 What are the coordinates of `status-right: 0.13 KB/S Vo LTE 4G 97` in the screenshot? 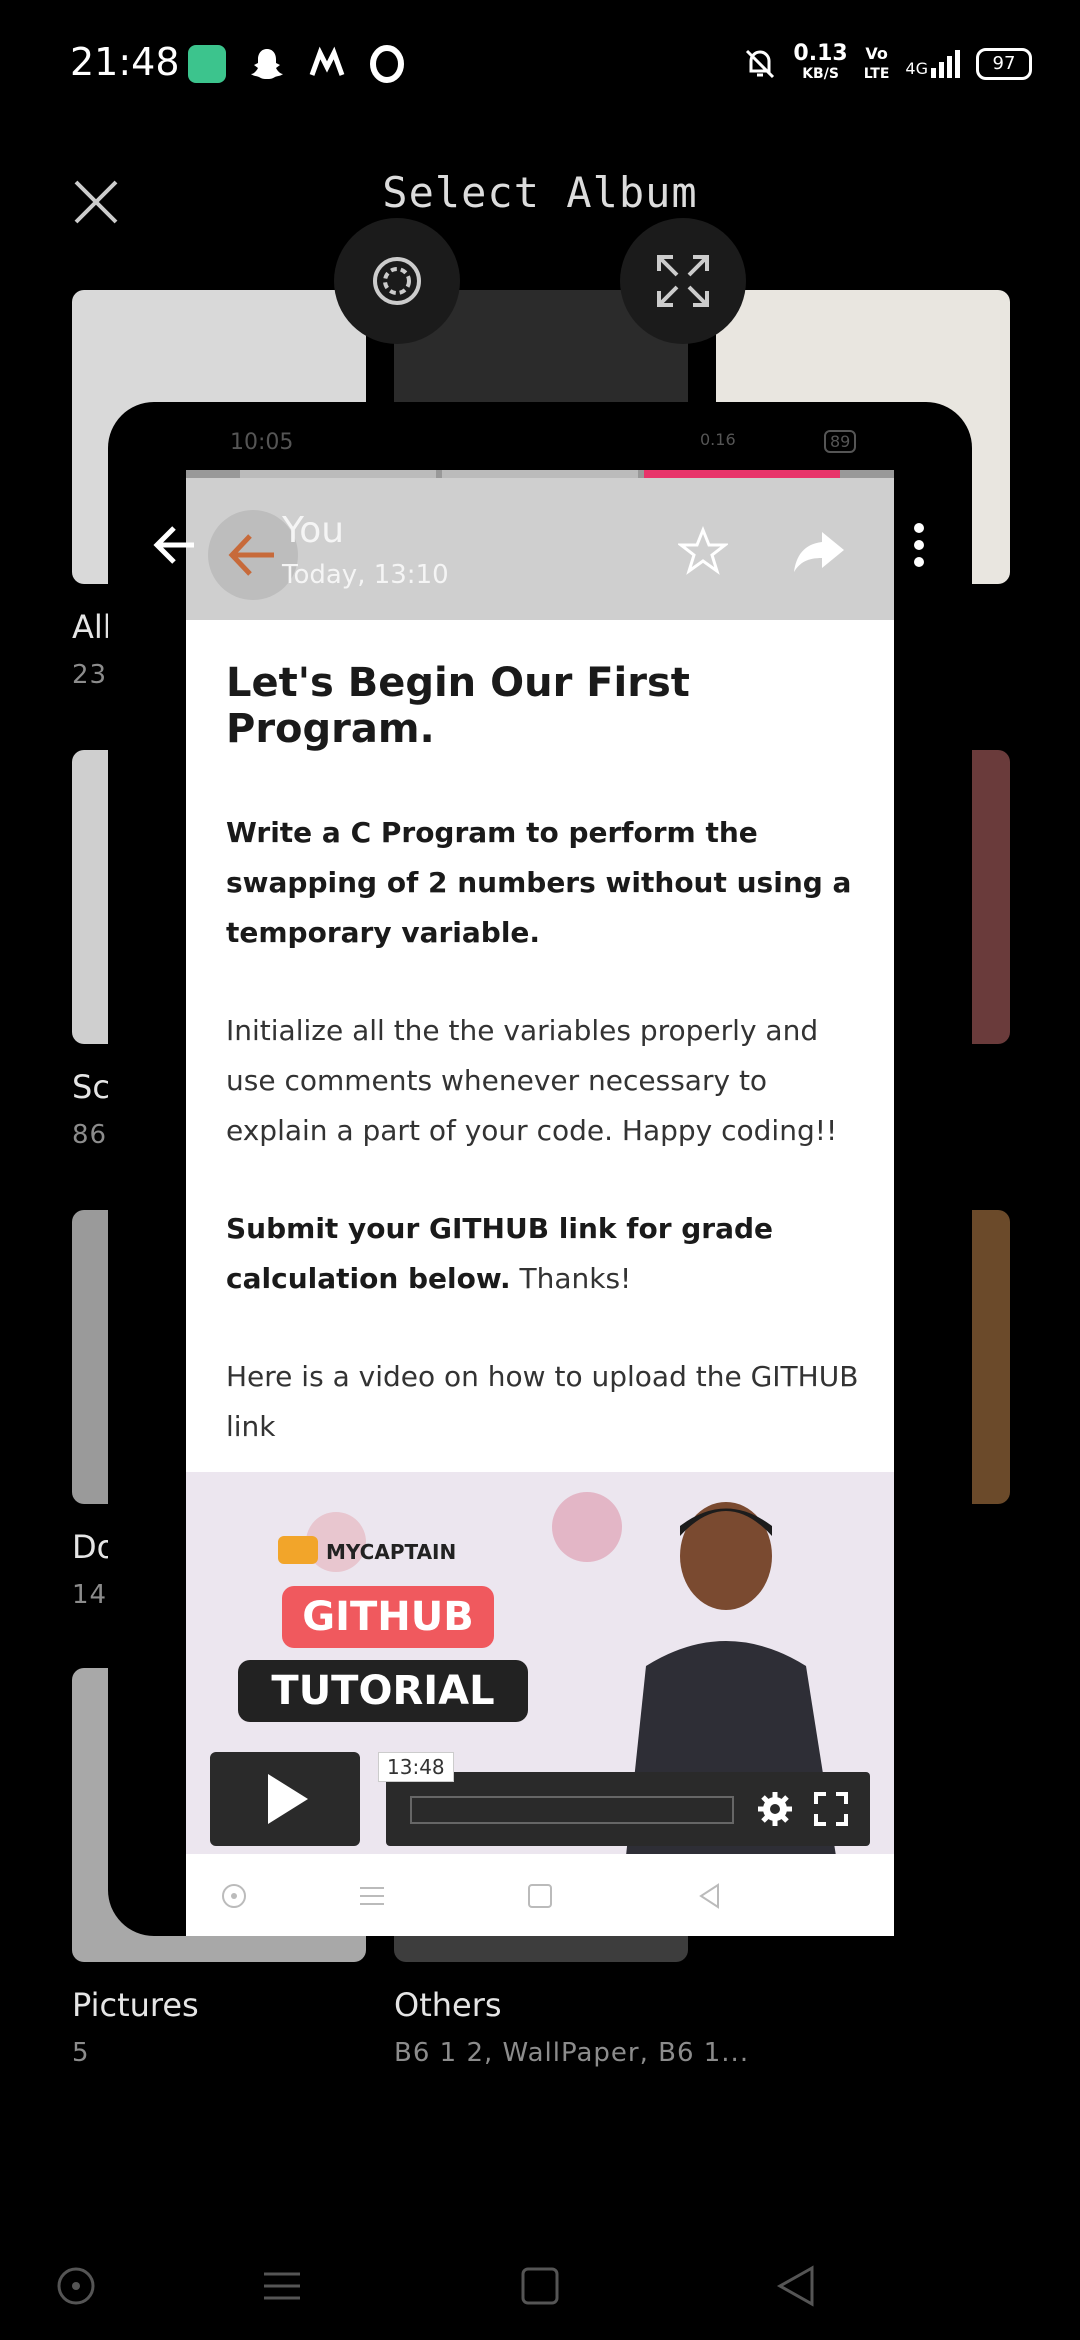 It's located at (887, 62).